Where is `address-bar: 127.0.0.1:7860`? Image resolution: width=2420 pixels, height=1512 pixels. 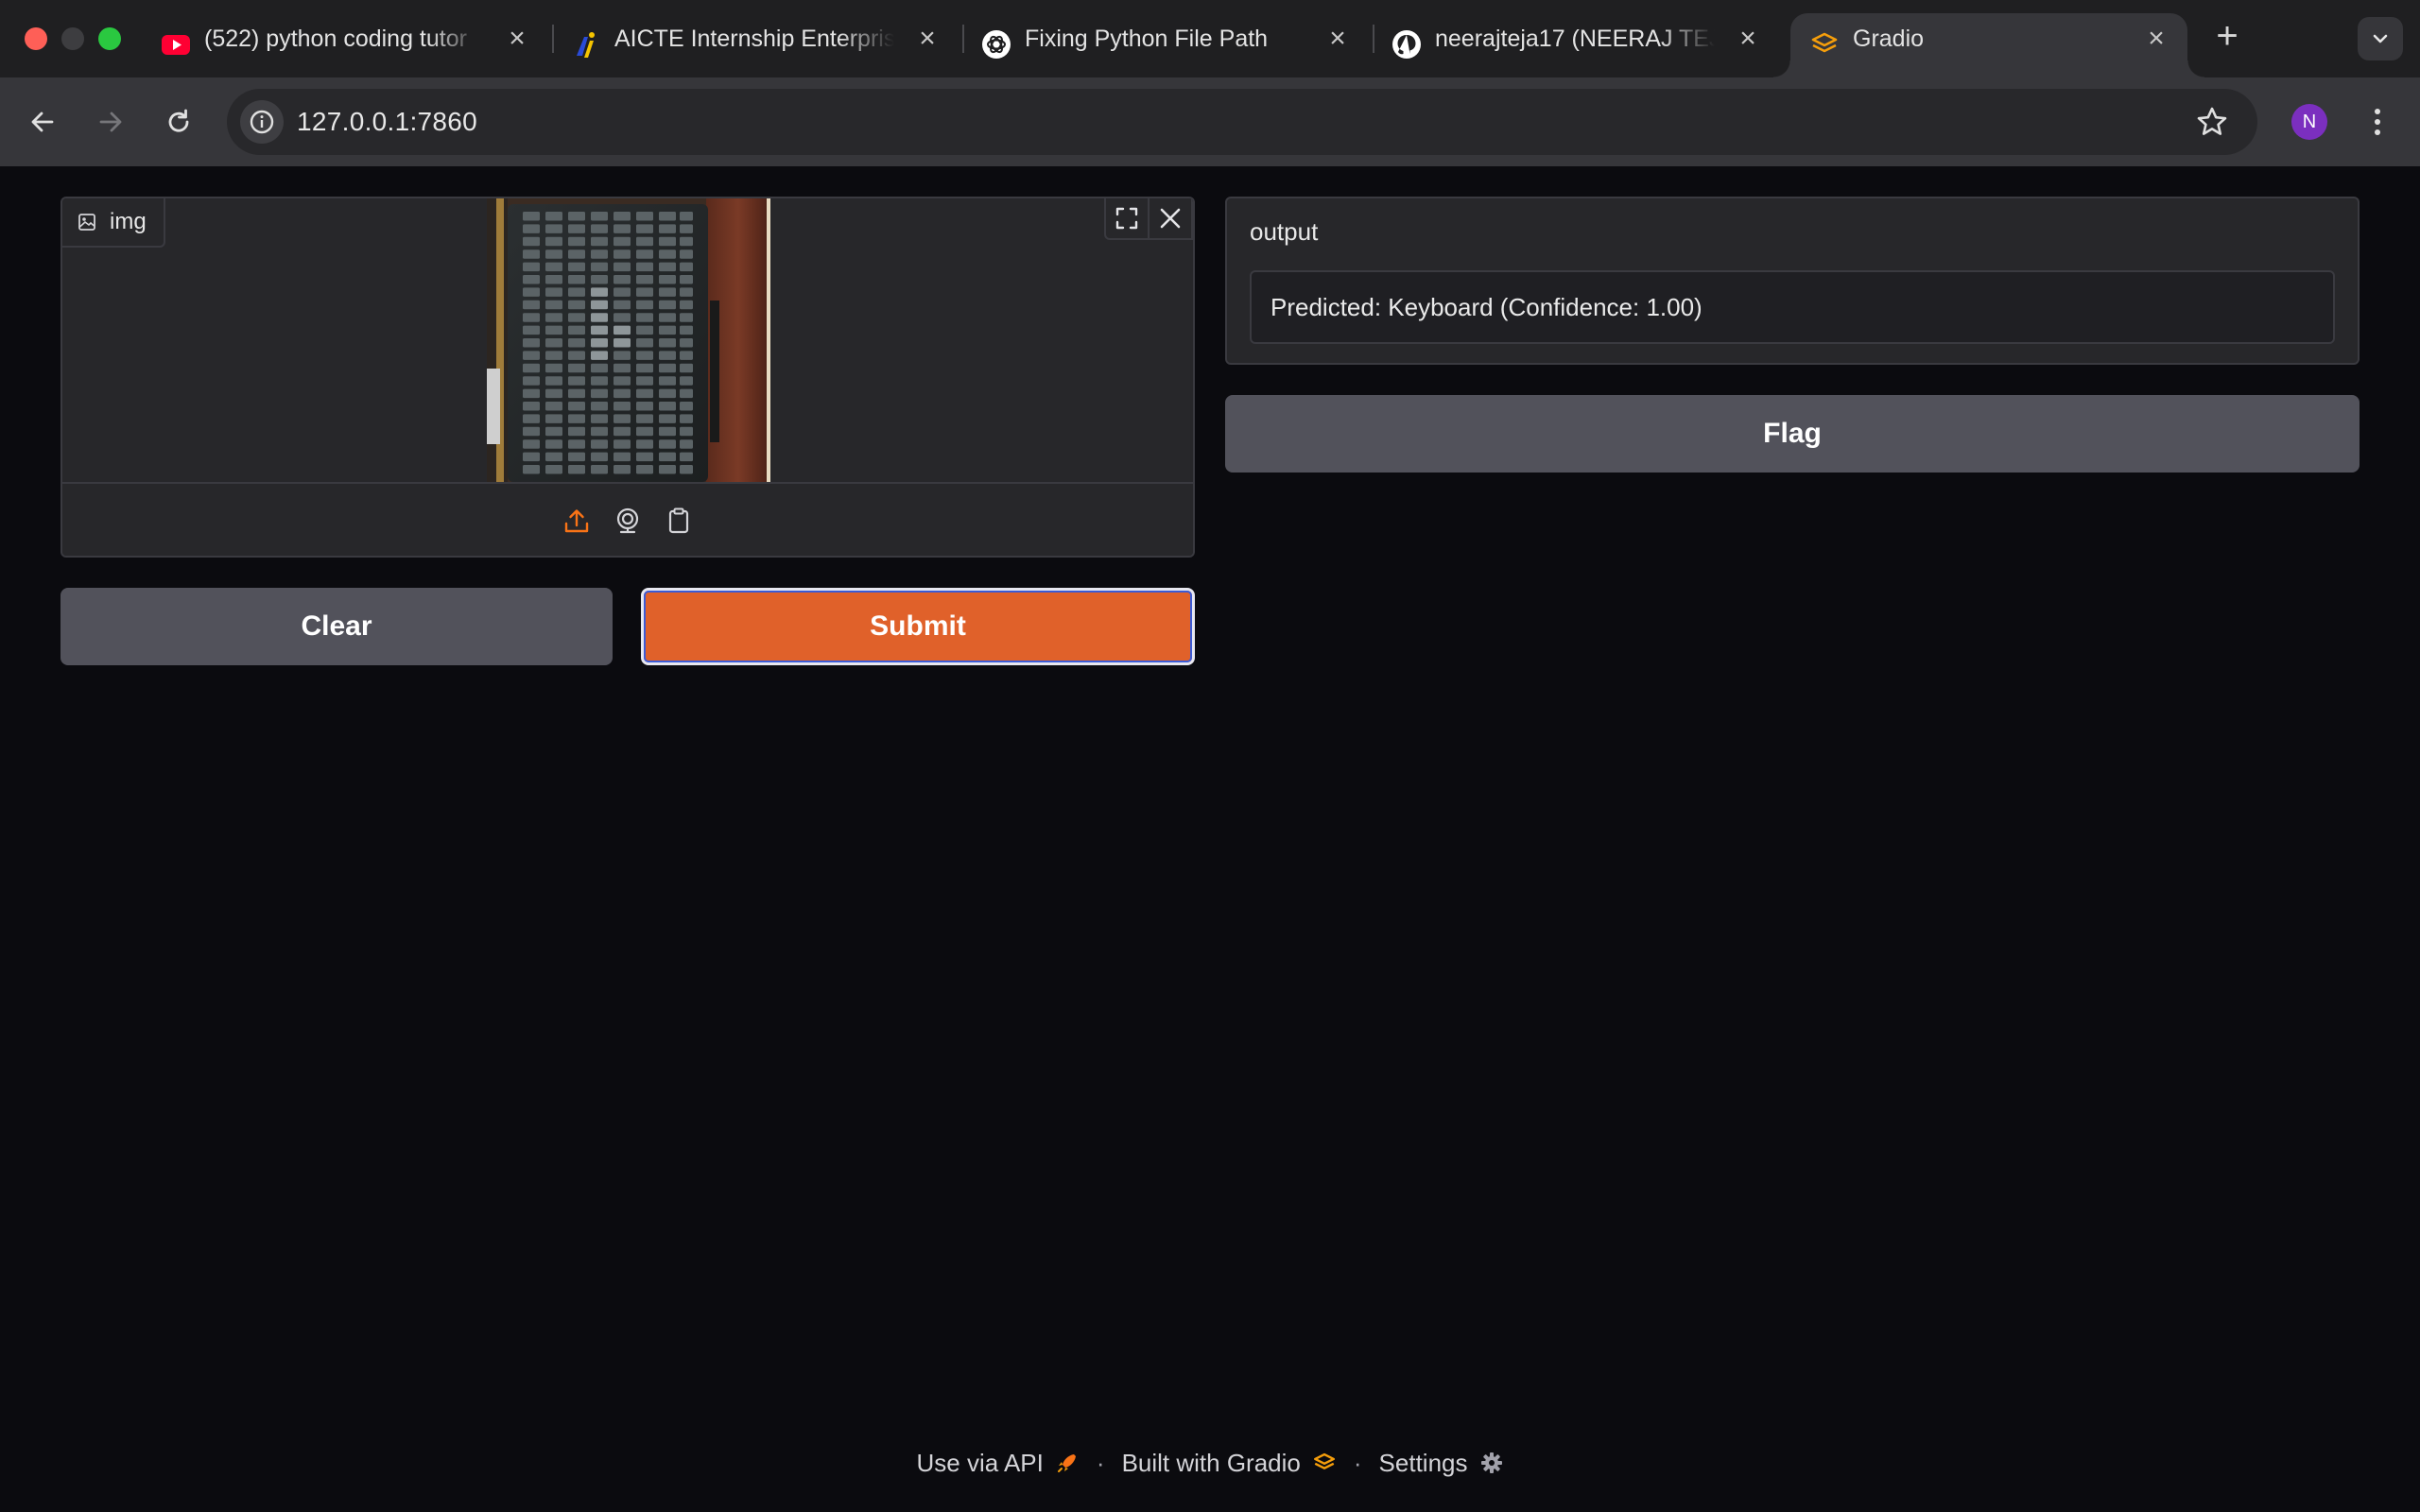
address-bar: 127.0.0.1:7860 is located at coordinates (1242, 122).